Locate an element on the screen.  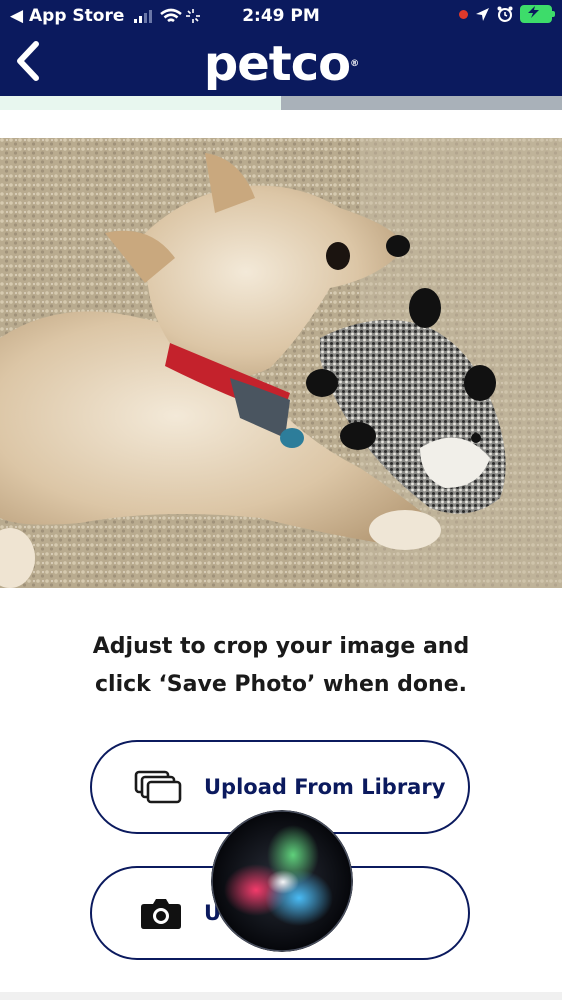
alarm-icon is located at coordinates (505, 14).